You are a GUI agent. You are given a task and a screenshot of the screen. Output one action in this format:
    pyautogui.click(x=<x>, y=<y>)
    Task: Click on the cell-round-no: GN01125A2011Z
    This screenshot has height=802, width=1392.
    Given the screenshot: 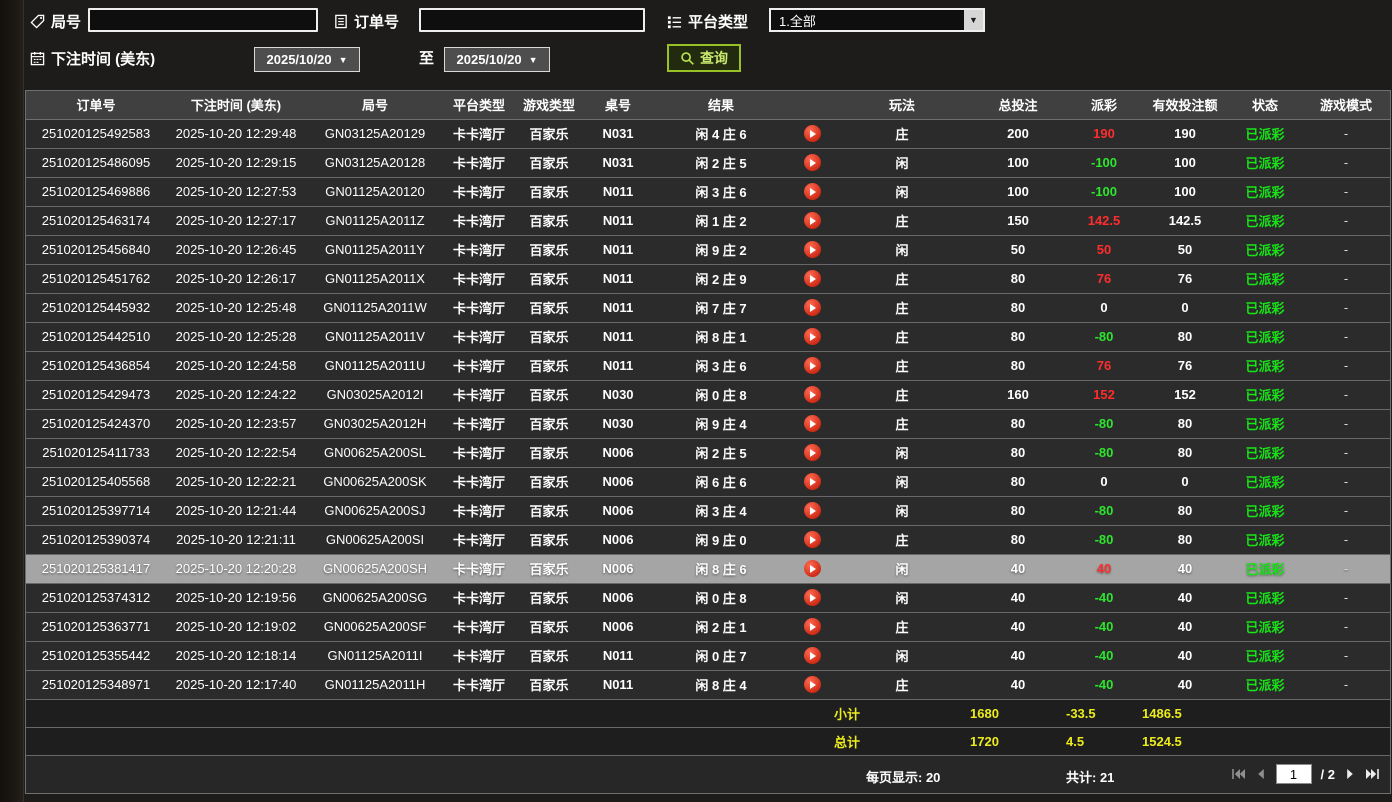 What is the action you would take?
    pyautogui.click(x=375, y=221)
    